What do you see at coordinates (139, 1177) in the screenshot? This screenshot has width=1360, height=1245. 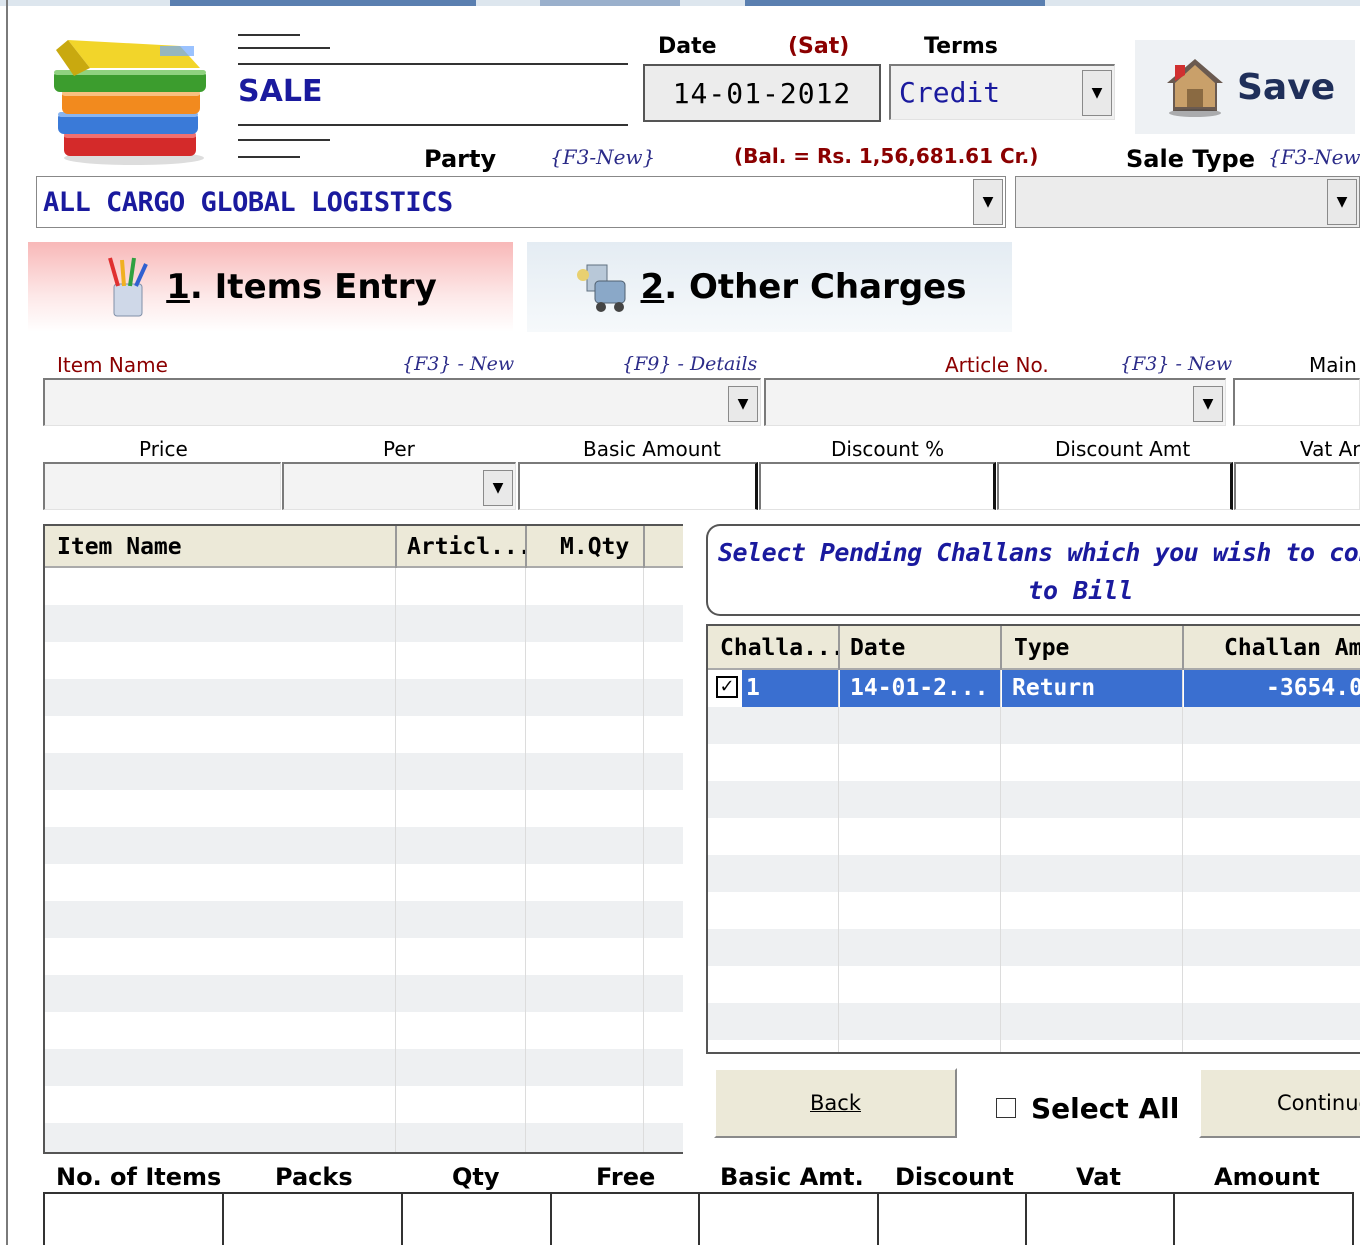 I see `footer-no-of-items-label: No. of Items` at bounding box center [139, 1177].